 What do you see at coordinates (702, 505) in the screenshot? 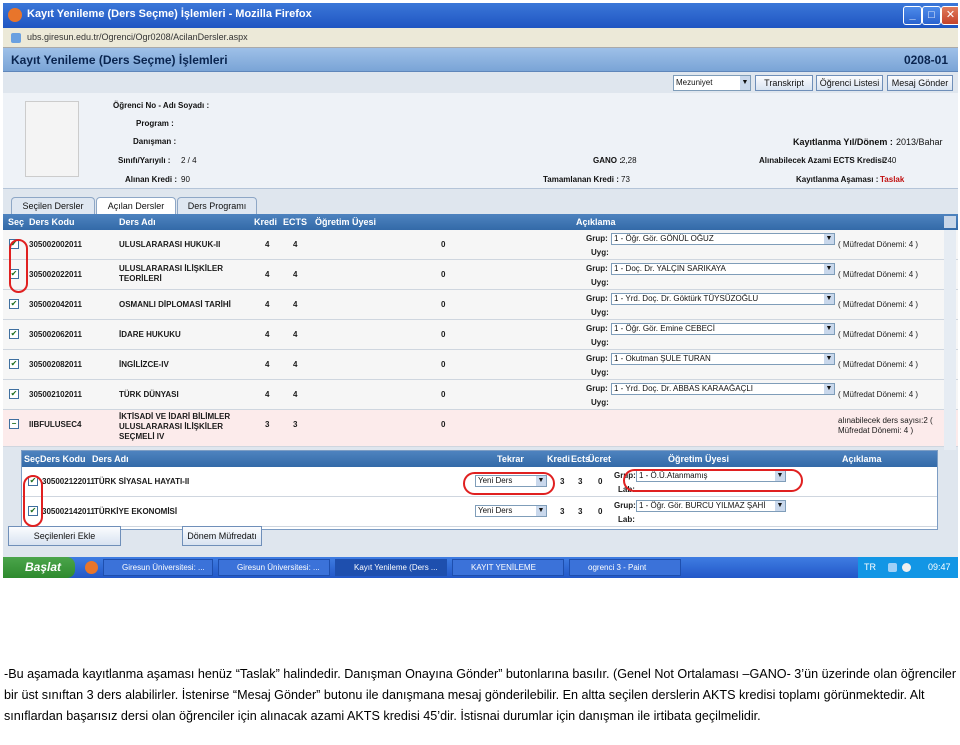
I see `selected-grup-select-value: 1 - Öğr. Gör. BURCU YILMAZ ŞAHİ` at bounding box center [702, 505].